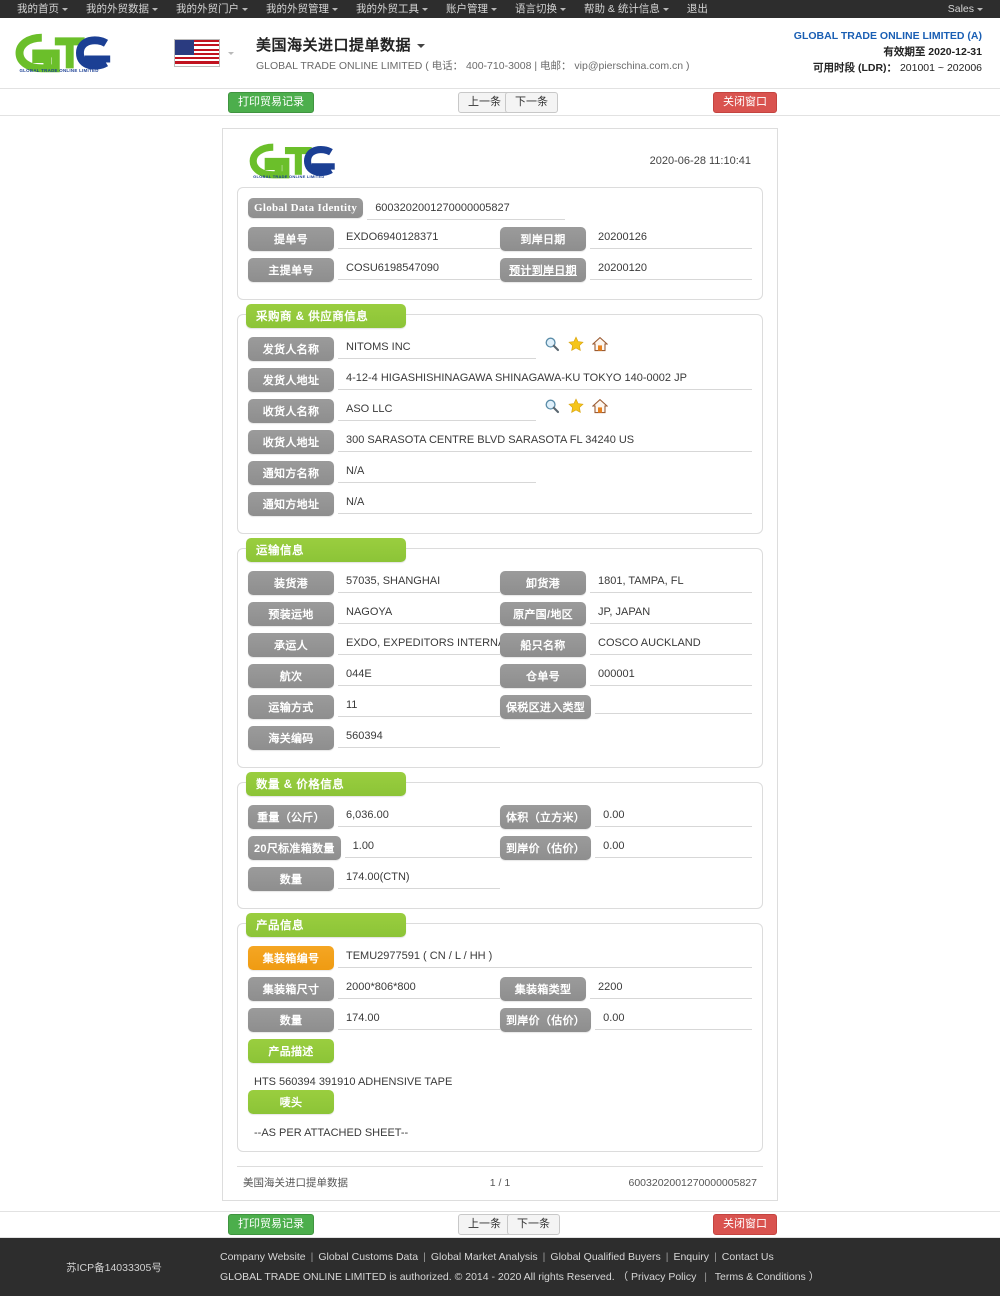 Image resolution: width=1000 pixels, height=1296 pixels. What do you see at coordinates (291, 707) in the screenshot?
I see `field-label: 运输方式` at bounding box center [291, 707].